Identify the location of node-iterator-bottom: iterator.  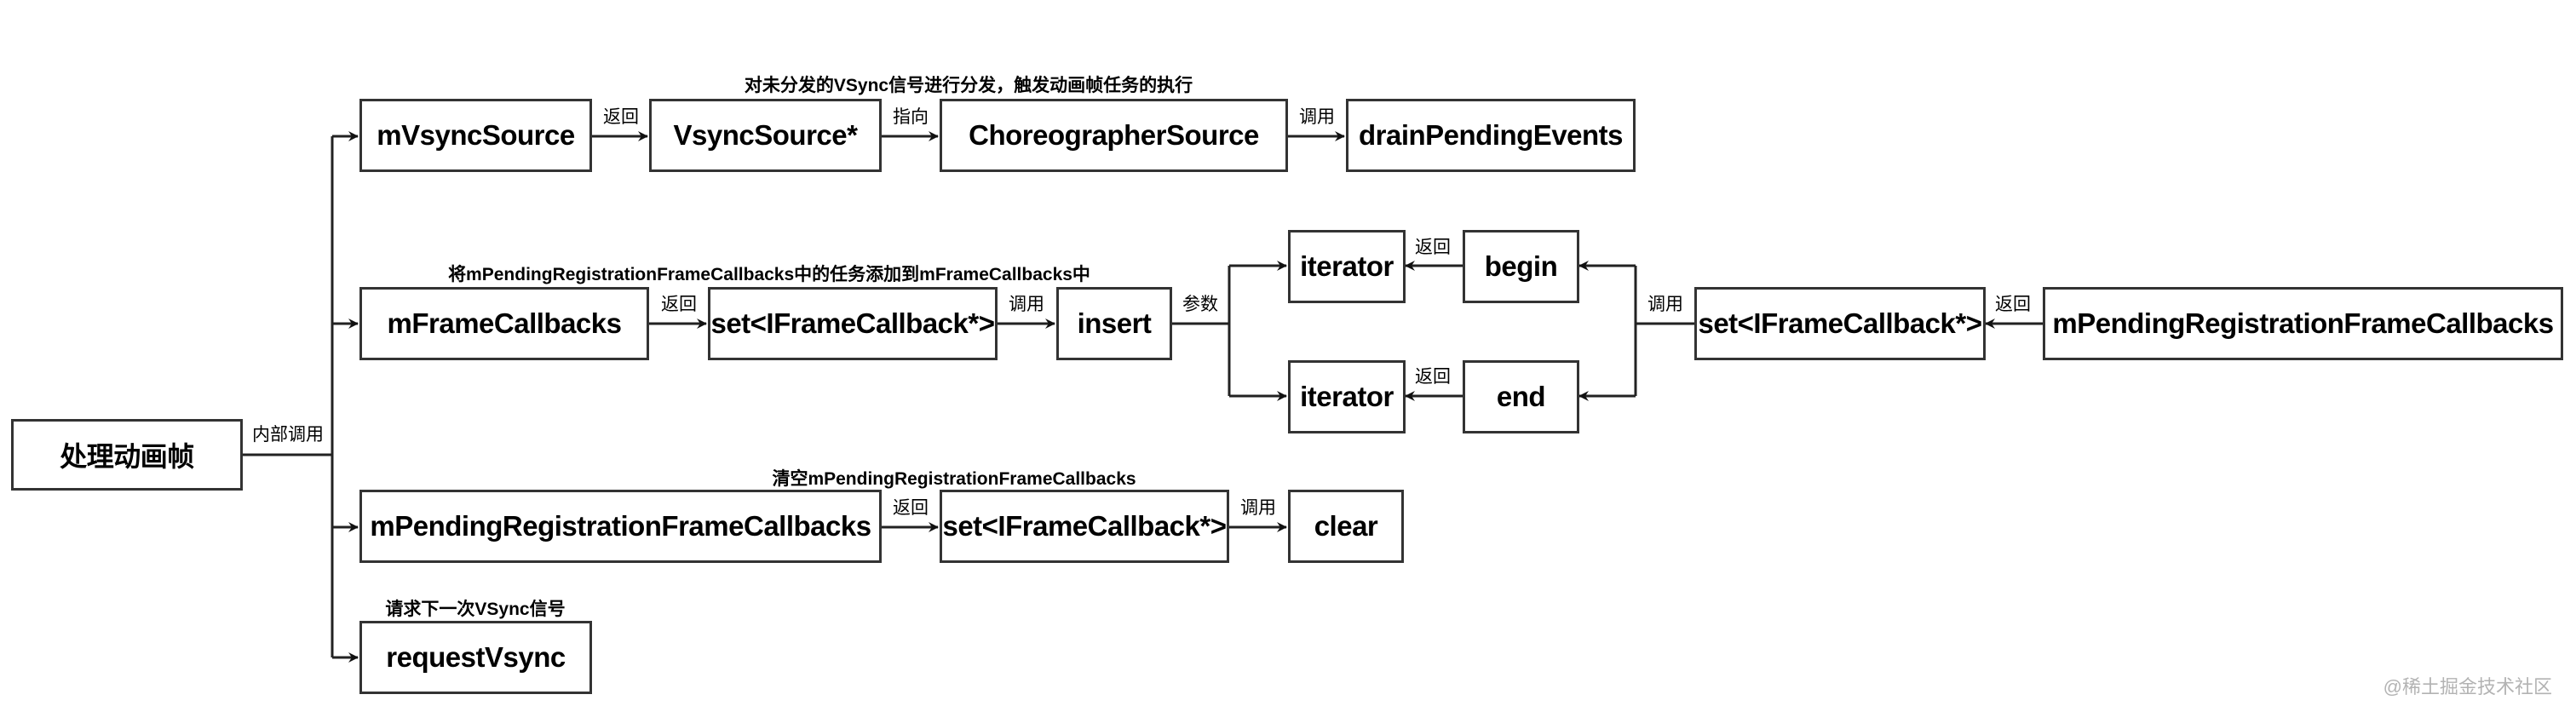
(1347, 396).